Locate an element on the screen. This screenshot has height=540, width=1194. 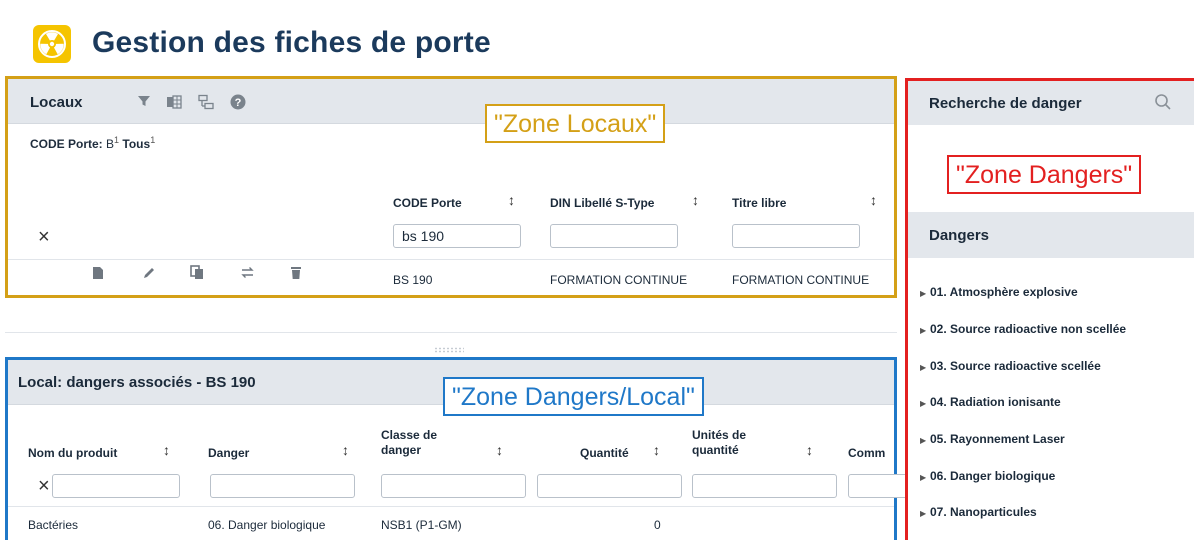
locaux-panel-header: Locaux ? is located at coordinates (451, 101).